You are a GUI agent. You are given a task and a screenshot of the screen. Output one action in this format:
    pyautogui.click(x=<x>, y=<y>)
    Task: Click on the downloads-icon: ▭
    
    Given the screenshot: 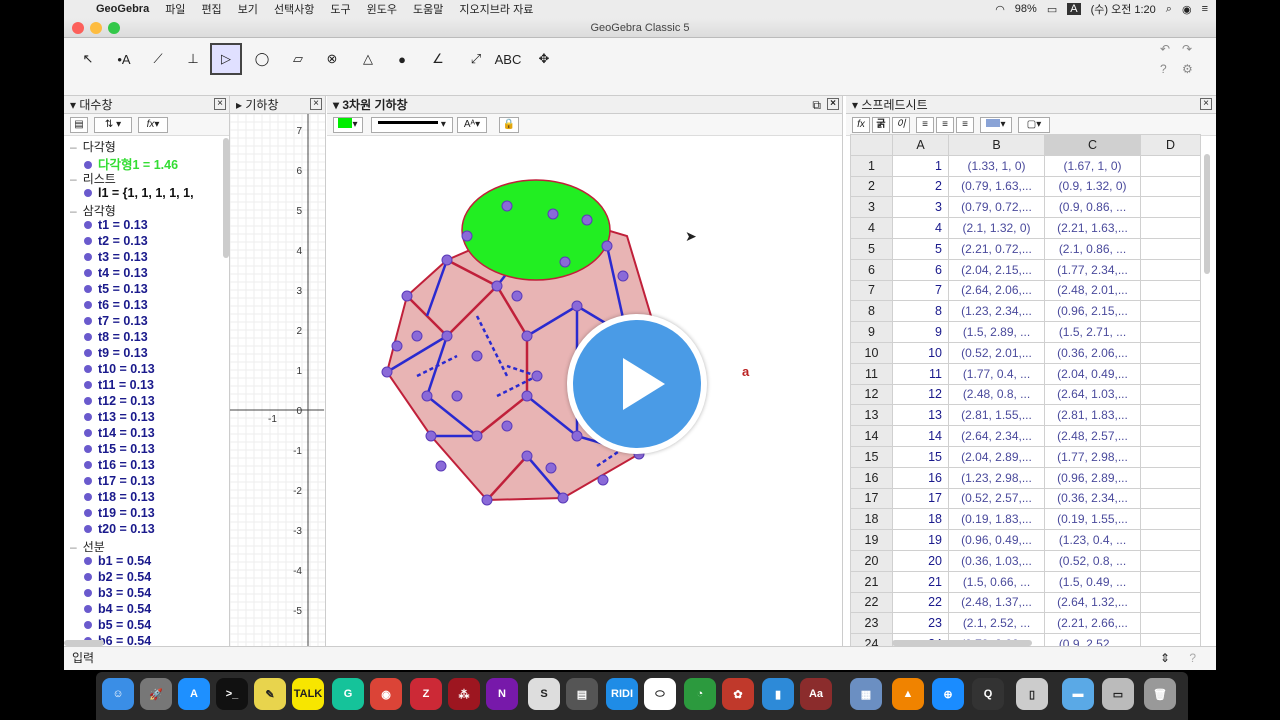 What is the action you would take?
    pyautogui.click(x=1118, y=694)
    